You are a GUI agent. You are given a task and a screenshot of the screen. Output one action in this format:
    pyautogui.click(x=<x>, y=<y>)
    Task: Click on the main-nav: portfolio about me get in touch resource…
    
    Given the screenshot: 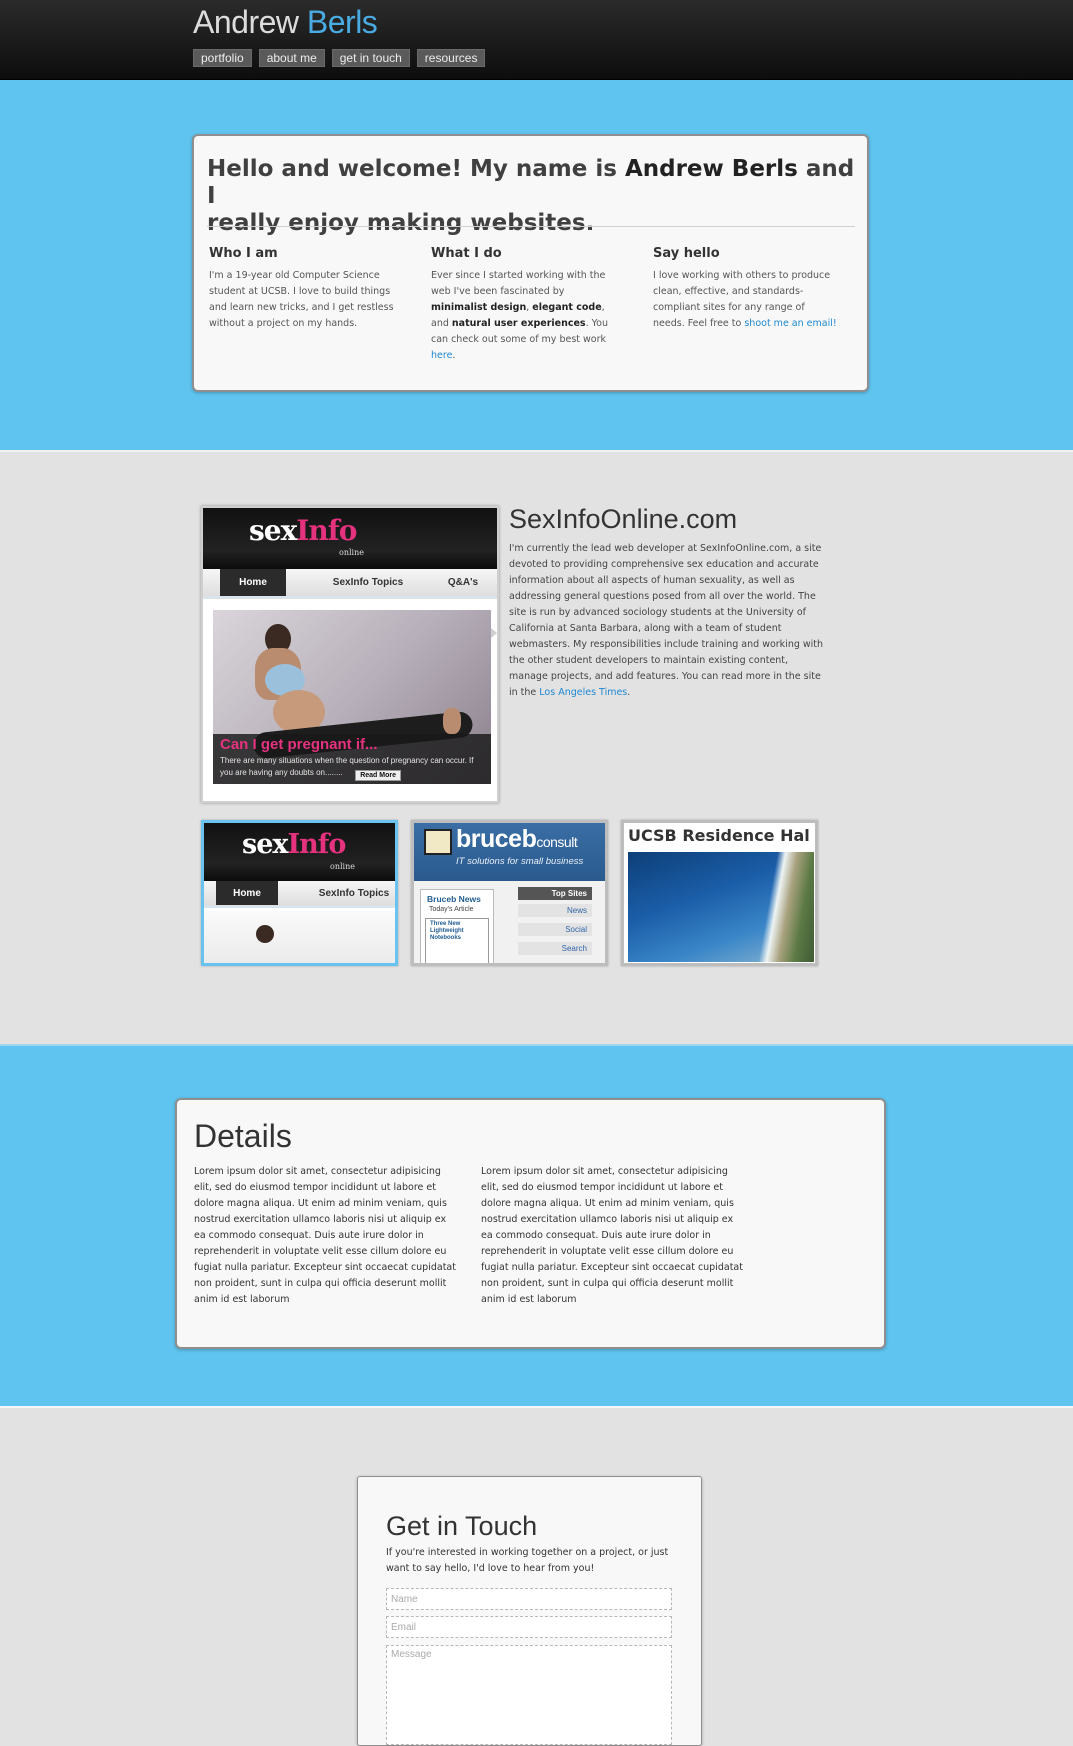 What is the action you would take?
    pyautogui.click(x=339, y=58)
    